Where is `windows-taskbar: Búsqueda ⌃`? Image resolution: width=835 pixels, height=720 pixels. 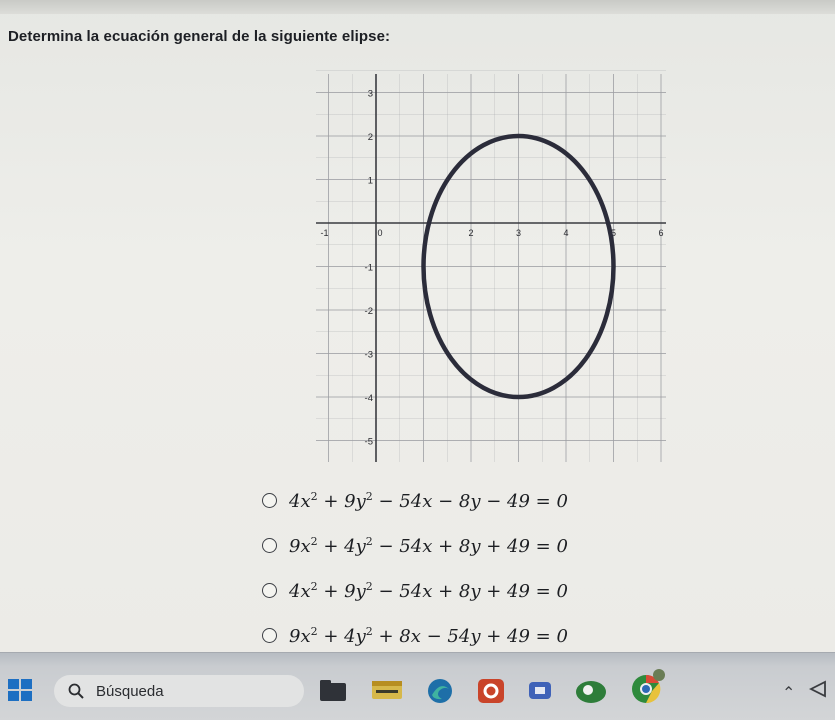
windows-taskbar: Búsqueda ⌃ is located at coordinates (417, 686).